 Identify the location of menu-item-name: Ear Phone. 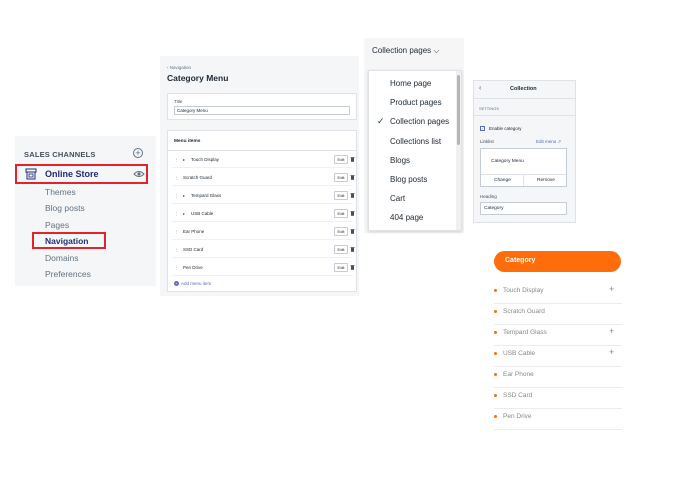
(194, 231).